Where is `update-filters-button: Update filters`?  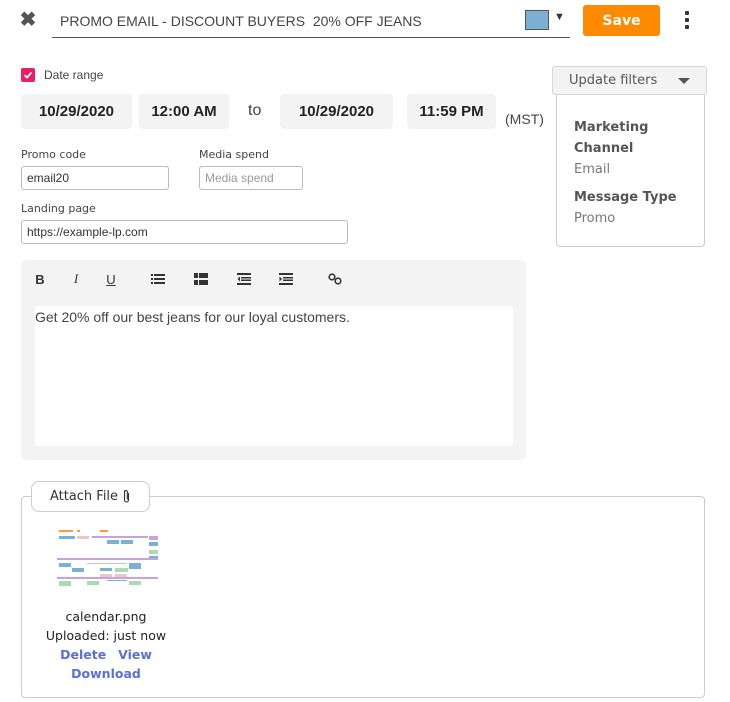 update-filters-button: Update filters is located at coordinates (629, 80).